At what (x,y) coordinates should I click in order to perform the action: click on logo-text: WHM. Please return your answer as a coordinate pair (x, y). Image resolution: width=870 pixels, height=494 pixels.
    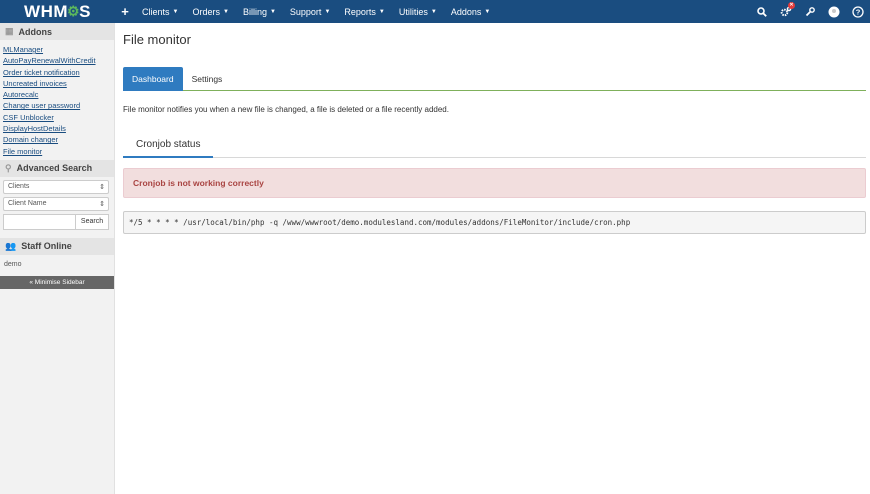
    Looking at the image, I should click on (46, 11).